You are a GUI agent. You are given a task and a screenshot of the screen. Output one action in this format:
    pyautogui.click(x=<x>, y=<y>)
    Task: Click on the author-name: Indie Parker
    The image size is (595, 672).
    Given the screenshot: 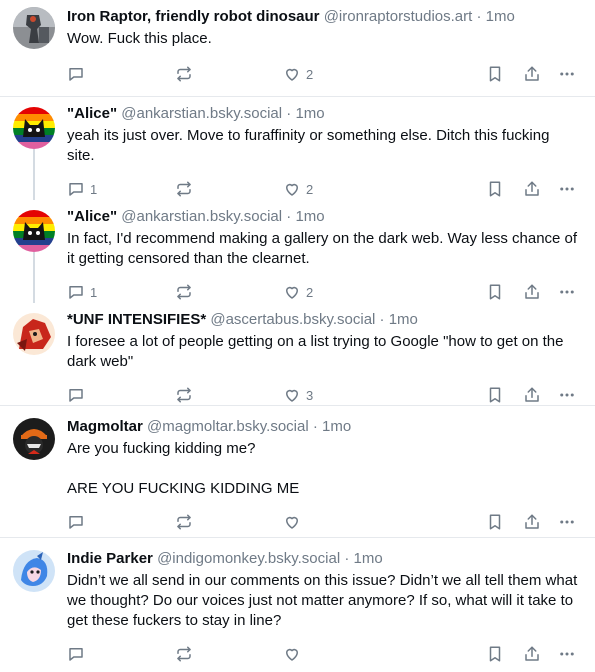 What is the action you would take?
    pyautogui.click(x=110, y=558)
    